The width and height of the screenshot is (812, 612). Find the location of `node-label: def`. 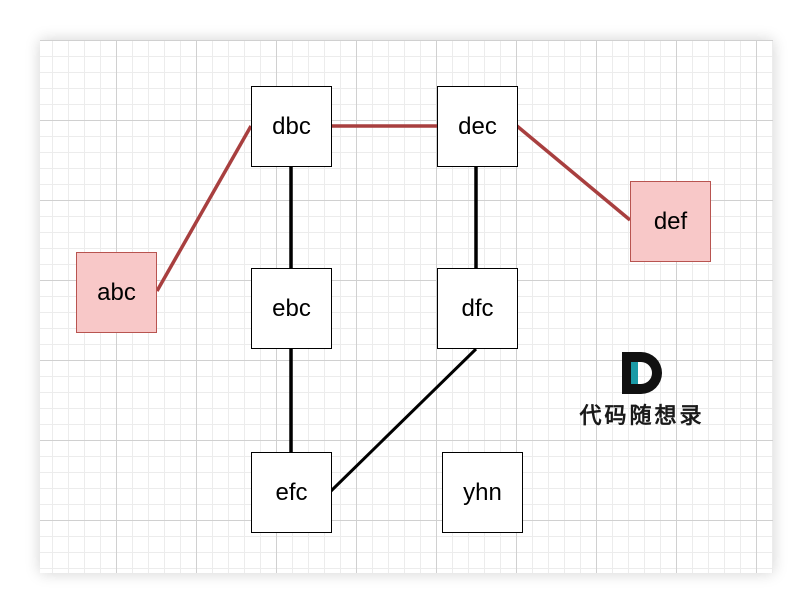

node-label: def is located at coordinates (670, 221).